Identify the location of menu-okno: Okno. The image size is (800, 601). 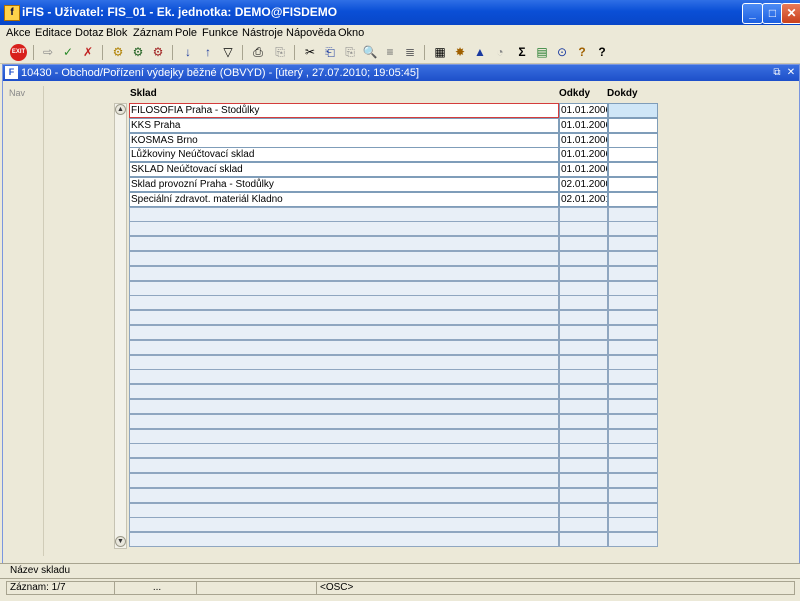
(351, 33).